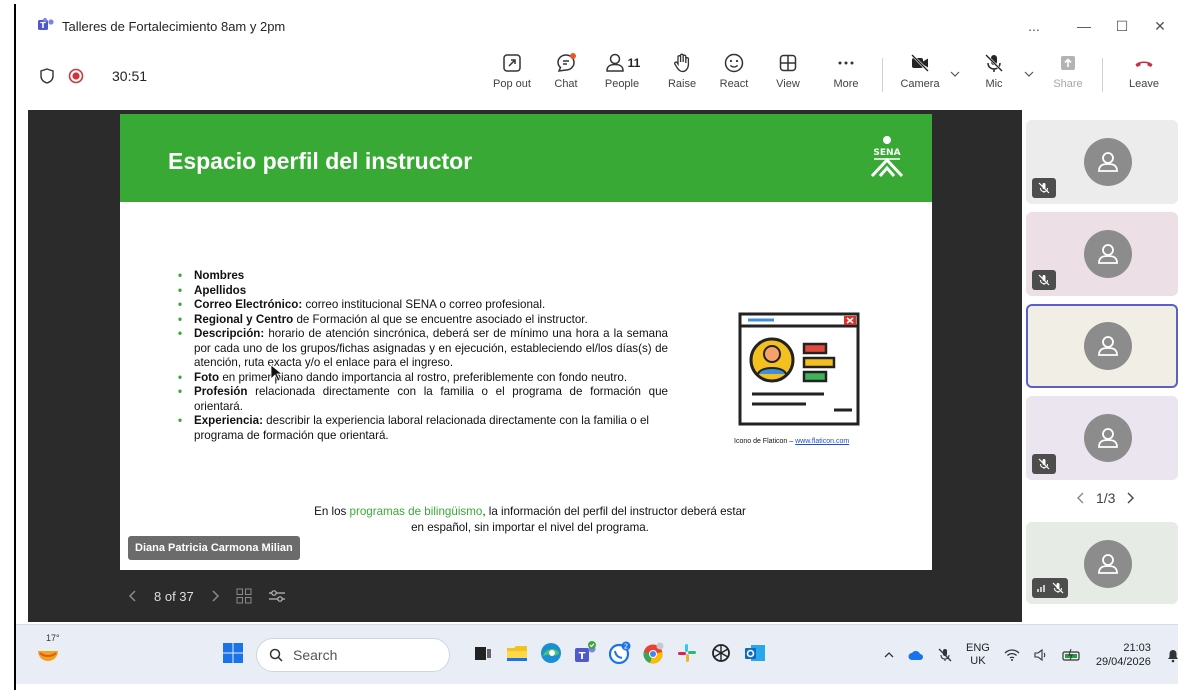 This screenshot has width=1178, height=690. What do you see at coordinates (517, 653) in the screenshot?
I see `file-explorer-icon` at bounding box center [517, 653].